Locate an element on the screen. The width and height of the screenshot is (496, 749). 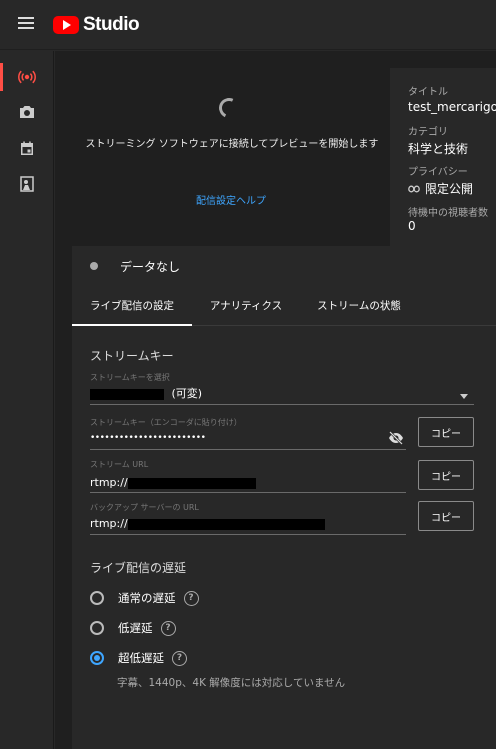
stream-url-value: rtmp:// is located at coordinates (109, 482).